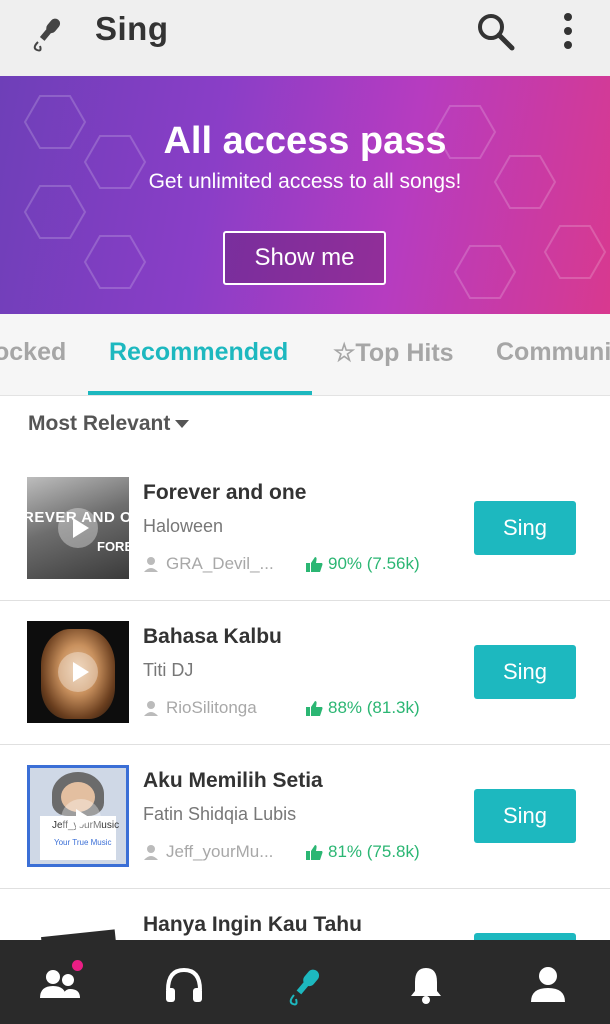 The height and width of the screenshot is (1024, 610). Describe the element at coordinates (99, 423) in the screenshot. I see `sort-filter-label: Most Relevant` at that location.